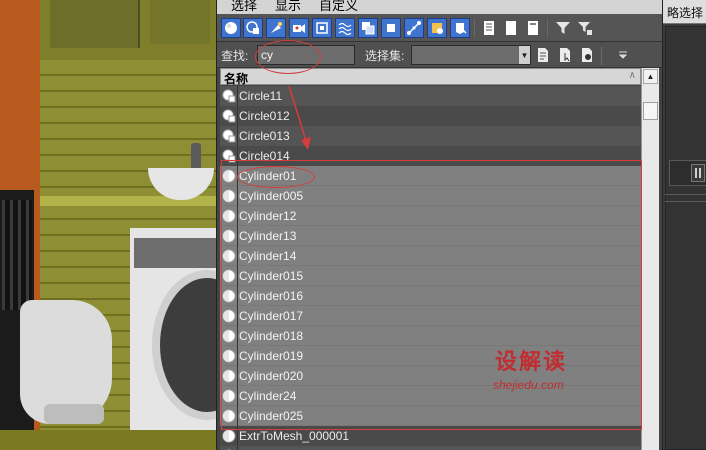 The width and height of the screenshot is (706, 450). Describe the element at coordinates (322, 28) in the screenshot. I see `display-helpers-icon` at that location.